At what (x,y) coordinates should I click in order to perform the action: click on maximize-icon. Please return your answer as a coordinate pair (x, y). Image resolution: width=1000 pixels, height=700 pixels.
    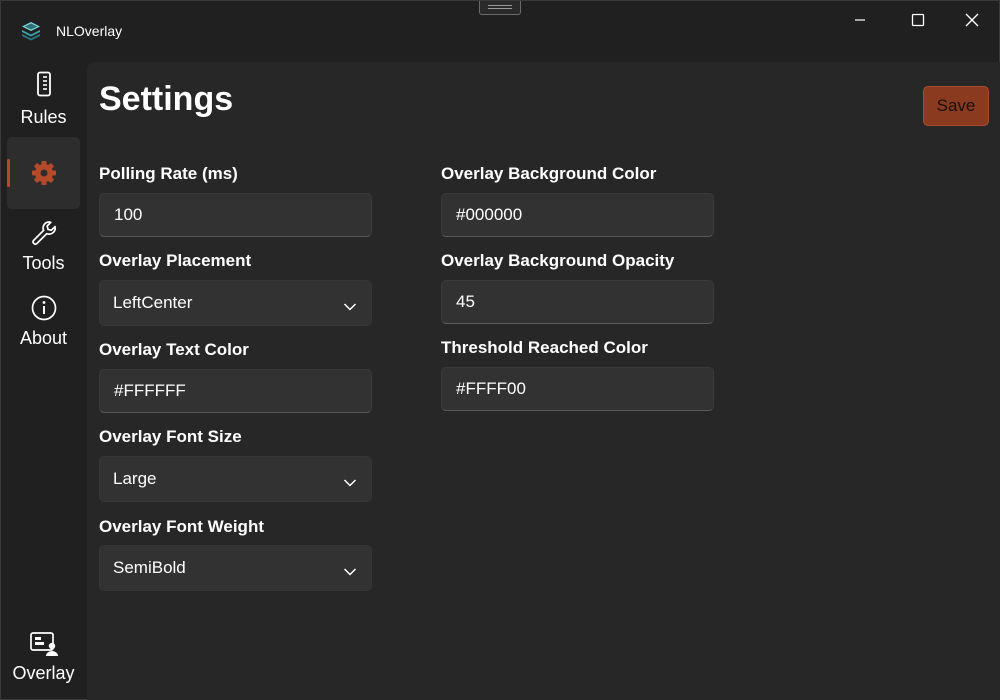
    Looking at the image, I should click on (918, 20).